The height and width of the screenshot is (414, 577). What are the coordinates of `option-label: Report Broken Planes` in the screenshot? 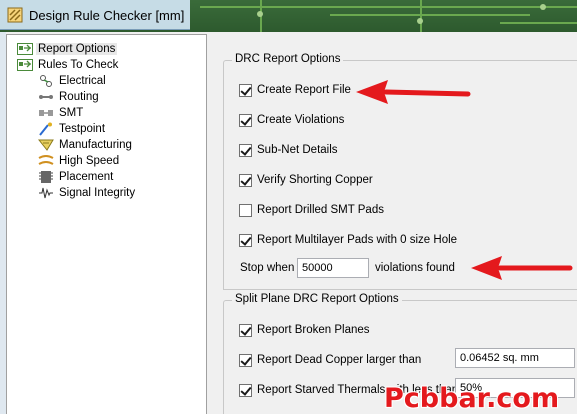 It's located at (313, 330).